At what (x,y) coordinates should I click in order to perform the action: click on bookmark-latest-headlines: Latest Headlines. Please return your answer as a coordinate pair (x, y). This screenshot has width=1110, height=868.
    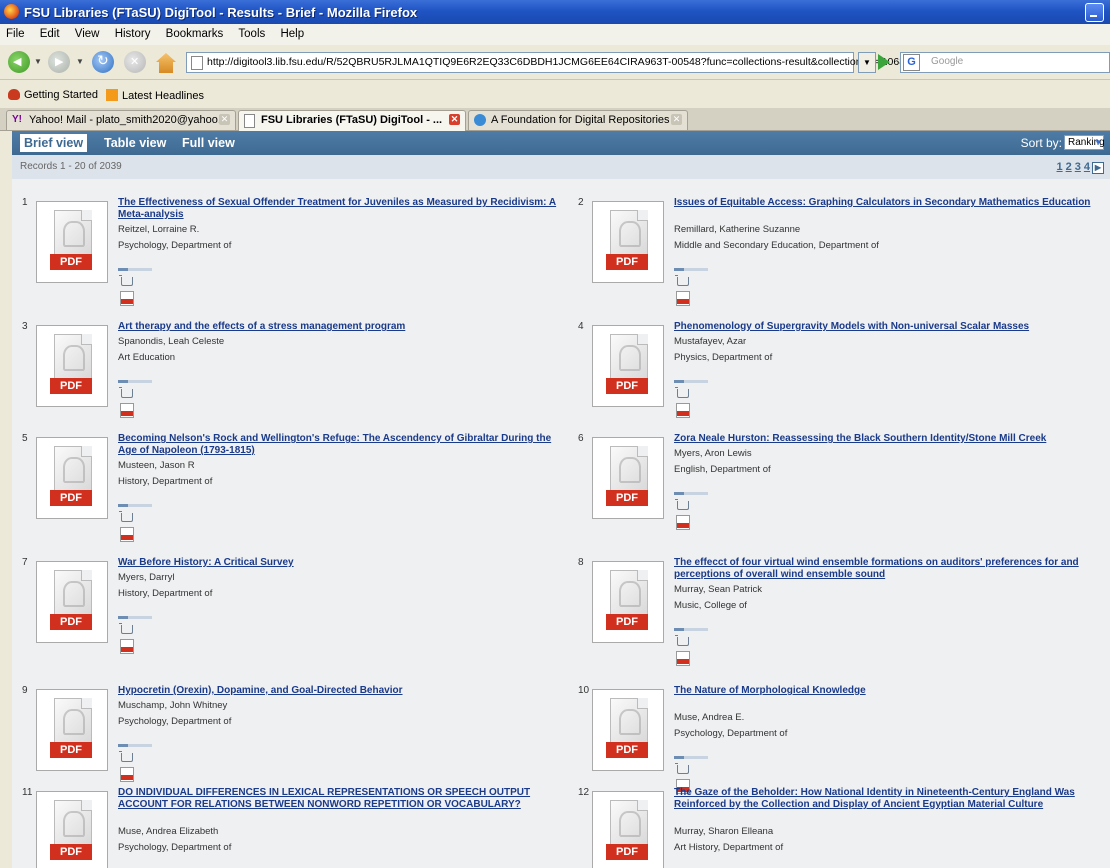
    Looking at the image, I should click on (155, 95).